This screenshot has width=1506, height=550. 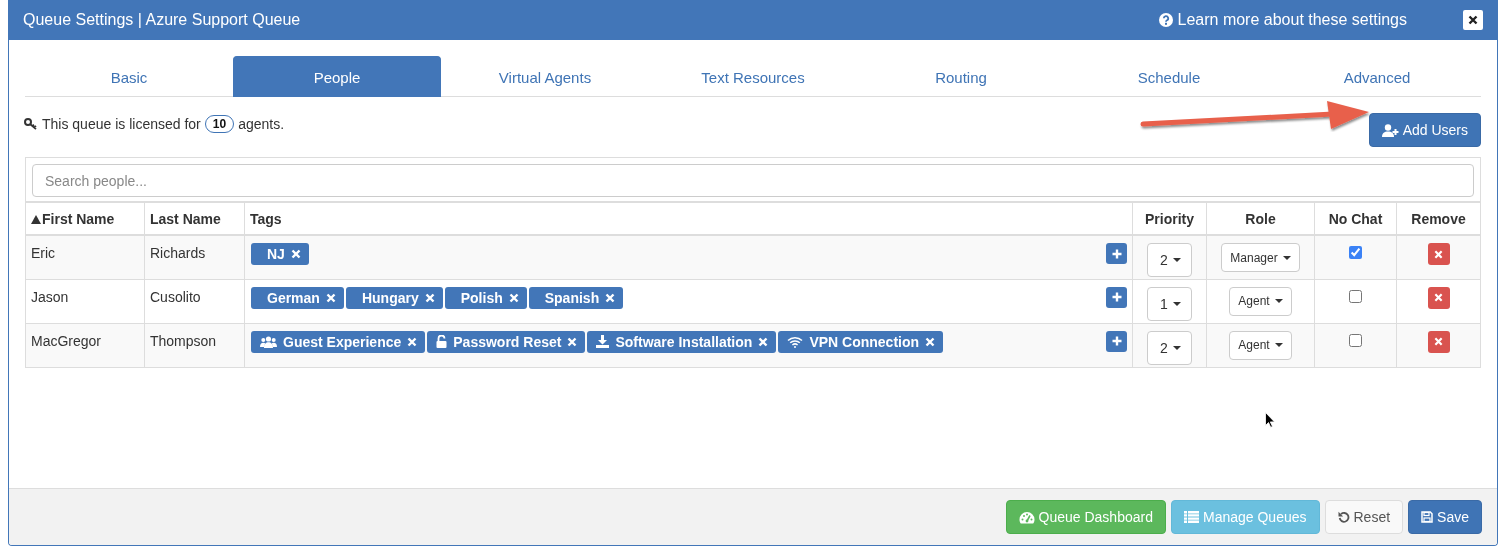 I want to click on last-name: Thompson, so click(x=183, y=340).